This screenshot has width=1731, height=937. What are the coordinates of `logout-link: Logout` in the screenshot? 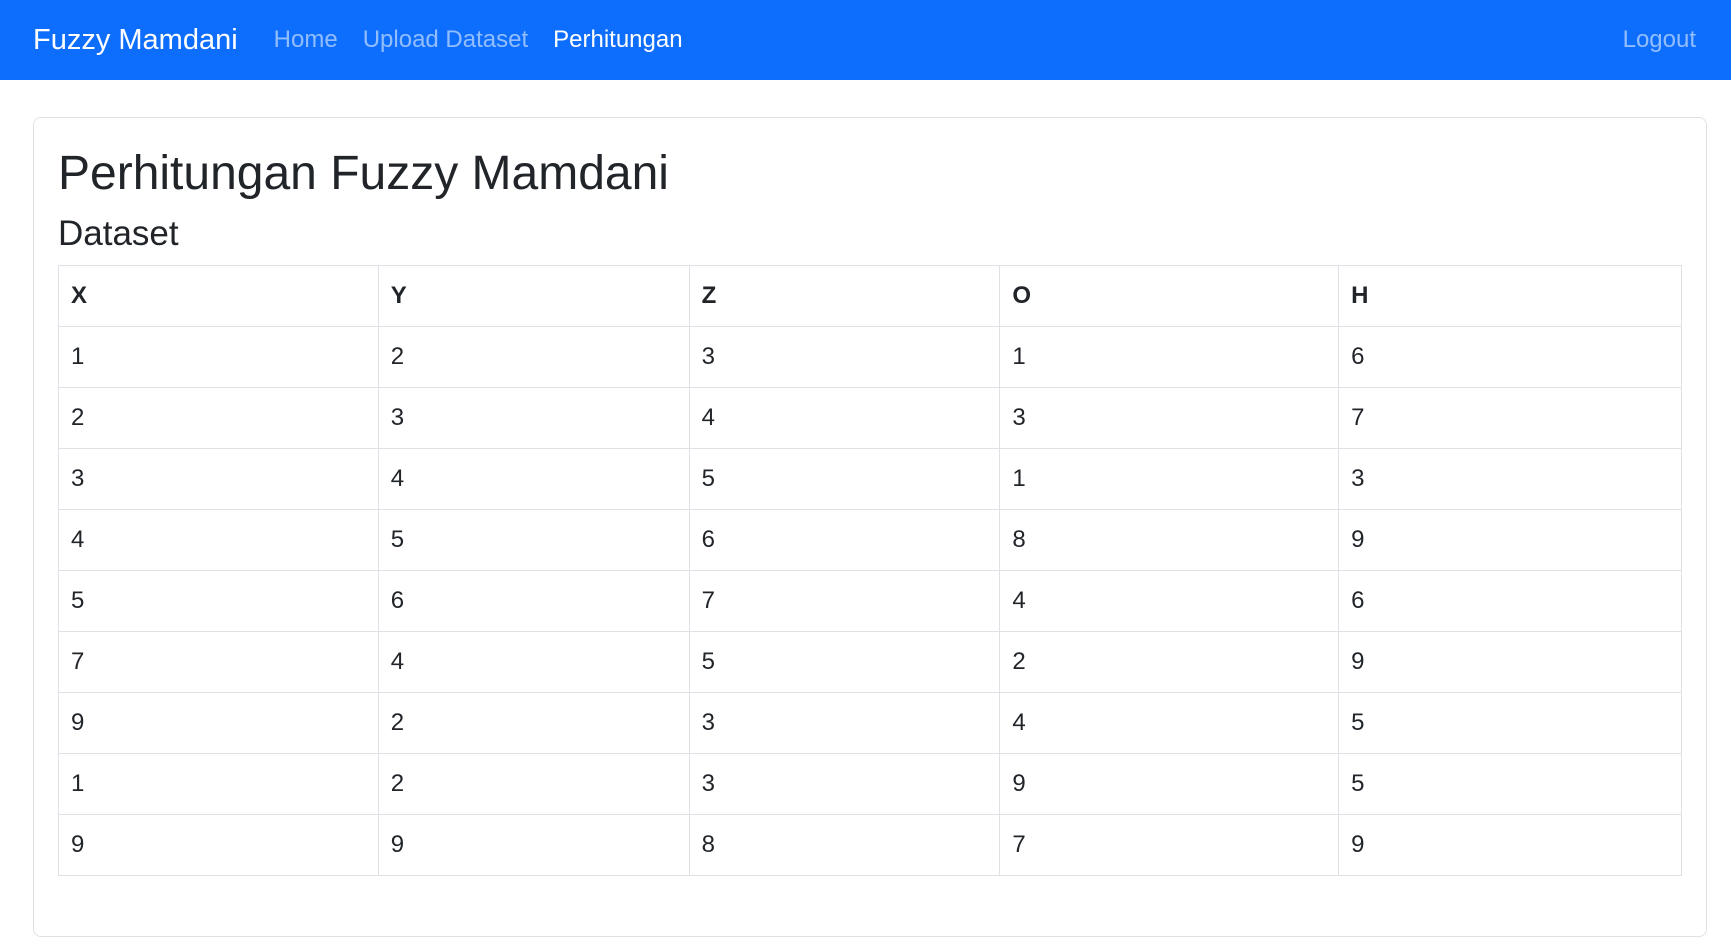 It's located at (1659, 39).